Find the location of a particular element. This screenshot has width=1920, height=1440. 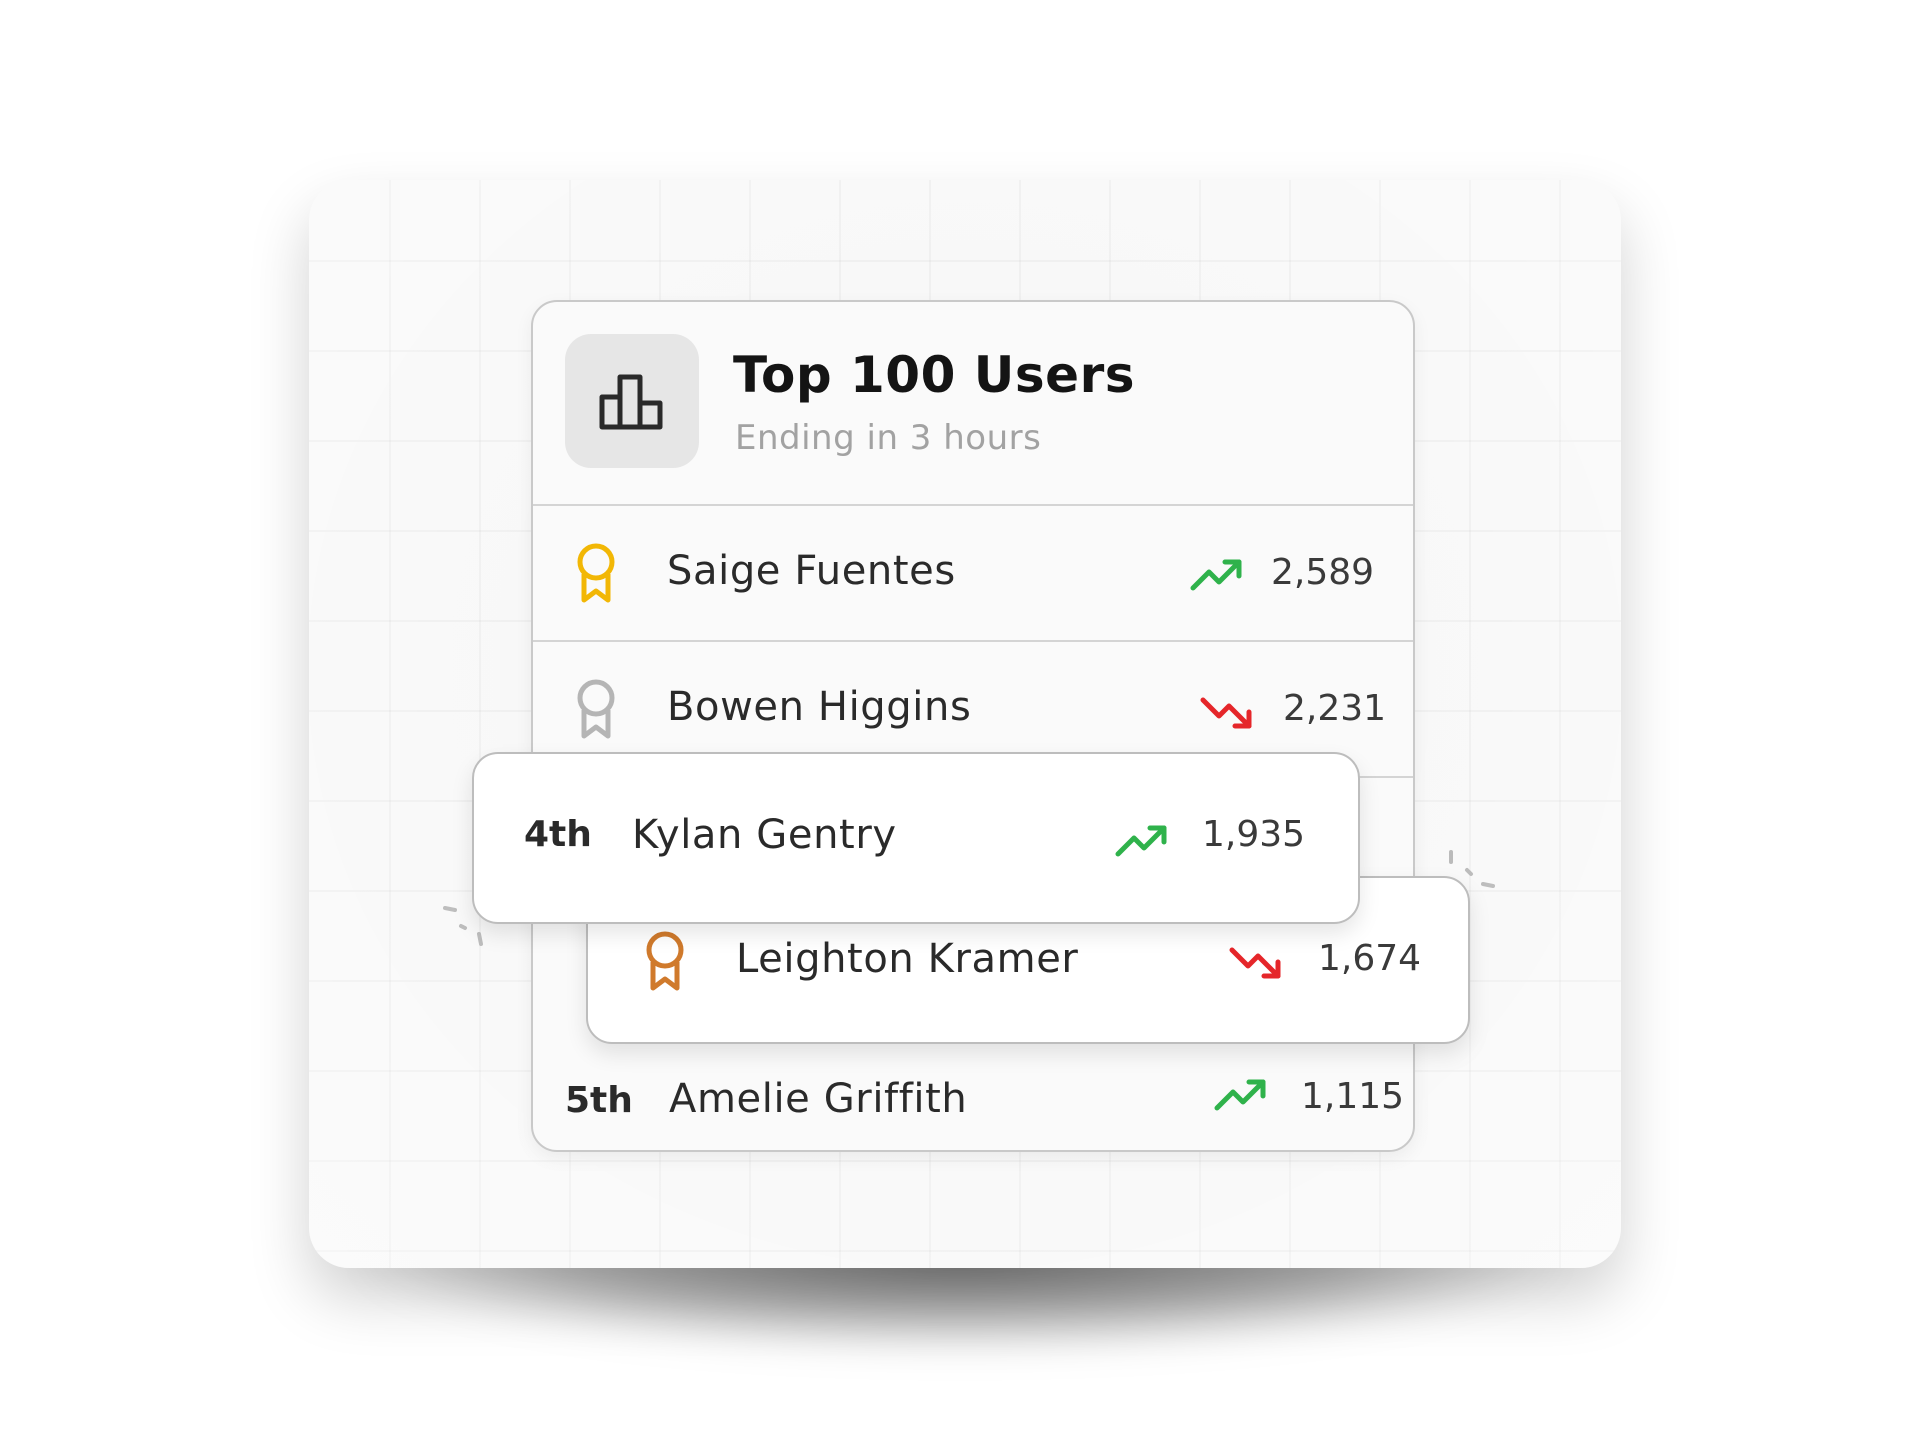

user-score: 2,589 is located at coordinates (1323, 572).